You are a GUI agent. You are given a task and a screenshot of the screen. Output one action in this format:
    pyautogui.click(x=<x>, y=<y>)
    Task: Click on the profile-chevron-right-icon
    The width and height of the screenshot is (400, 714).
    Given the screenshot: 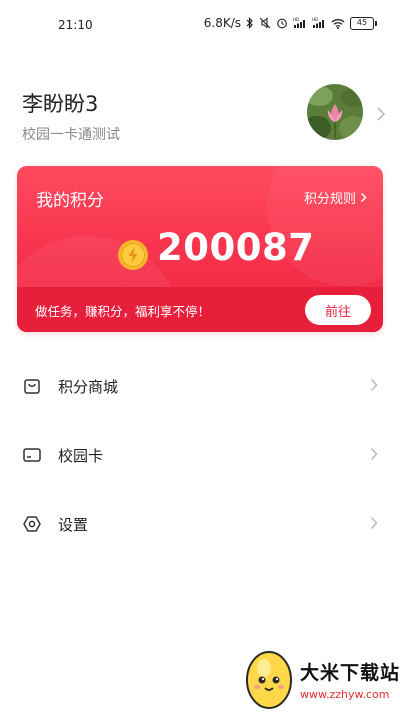 What is the action you would take?
    pyautogui.click(x=381, y=116)
    